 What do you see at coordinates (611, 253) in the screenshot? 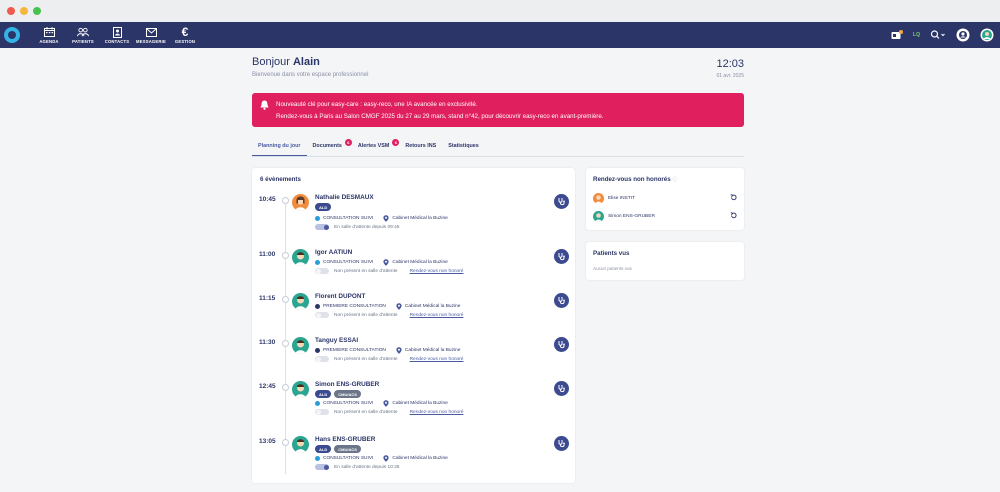
I see `seen-patients-title: Patients vus` at bounding box center [611, 253].